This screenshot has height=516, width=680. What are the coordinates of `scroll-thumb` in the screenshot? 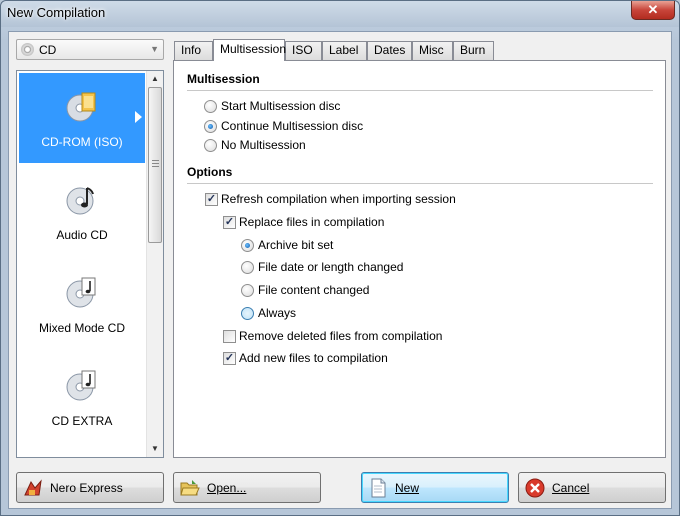 It's located at (155, 165).